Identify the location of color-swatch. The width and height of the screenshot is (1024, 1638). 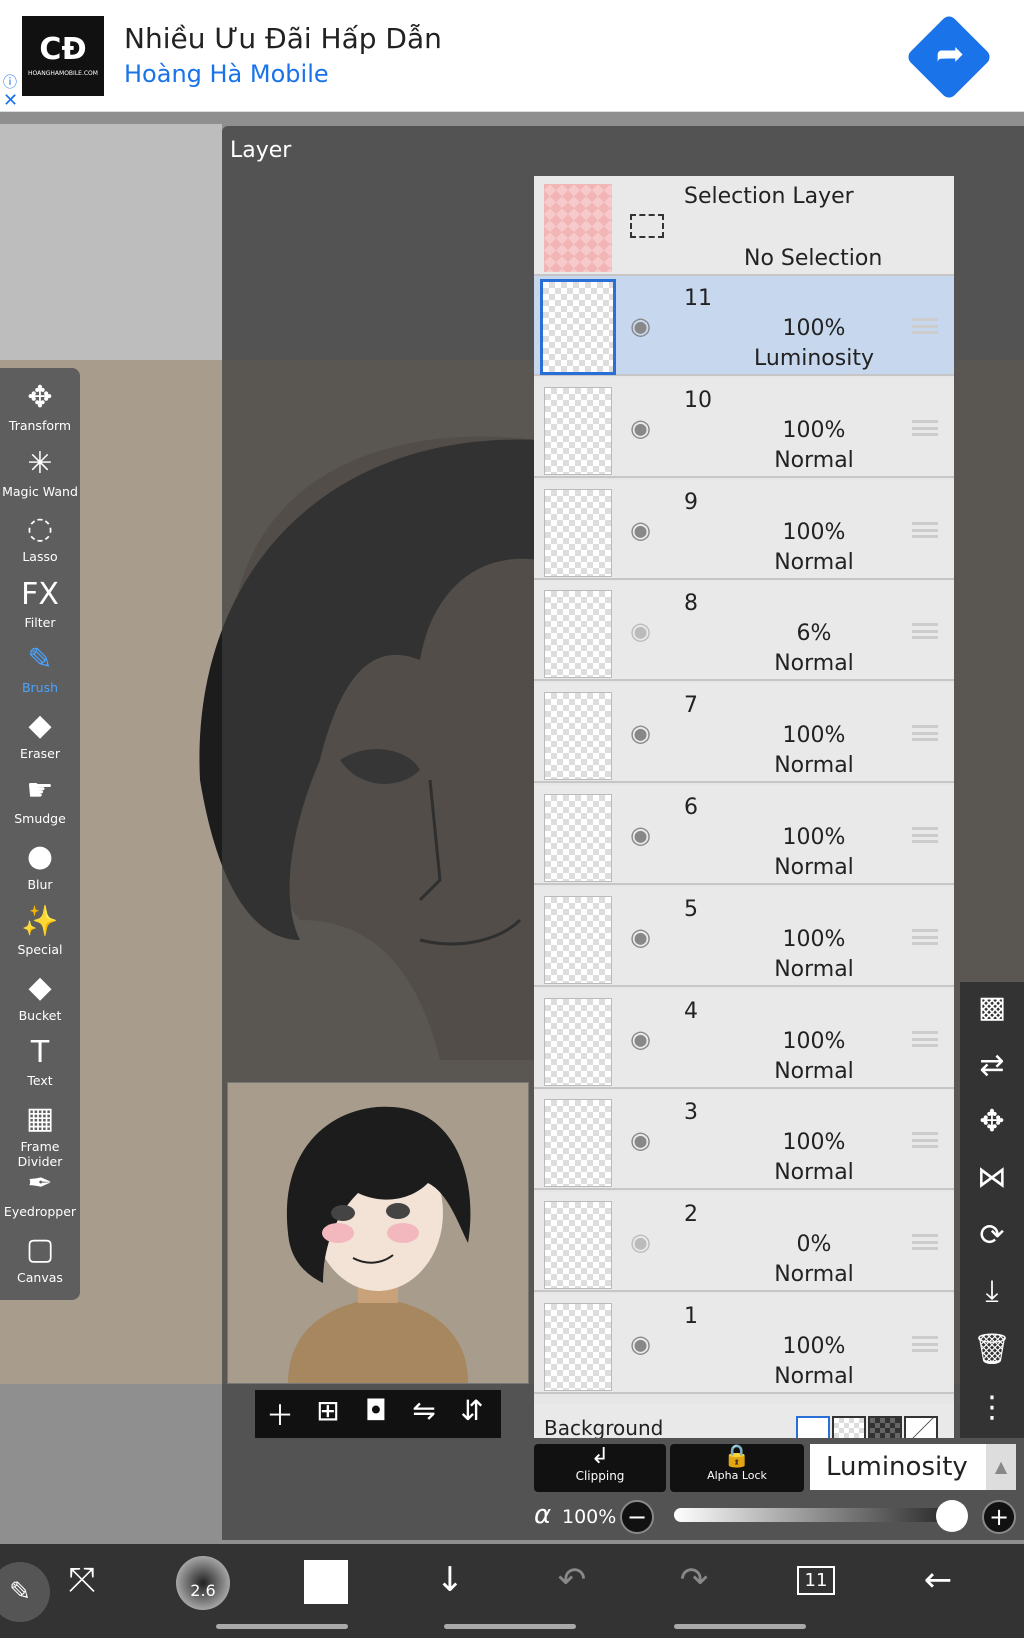
(326, 1582).